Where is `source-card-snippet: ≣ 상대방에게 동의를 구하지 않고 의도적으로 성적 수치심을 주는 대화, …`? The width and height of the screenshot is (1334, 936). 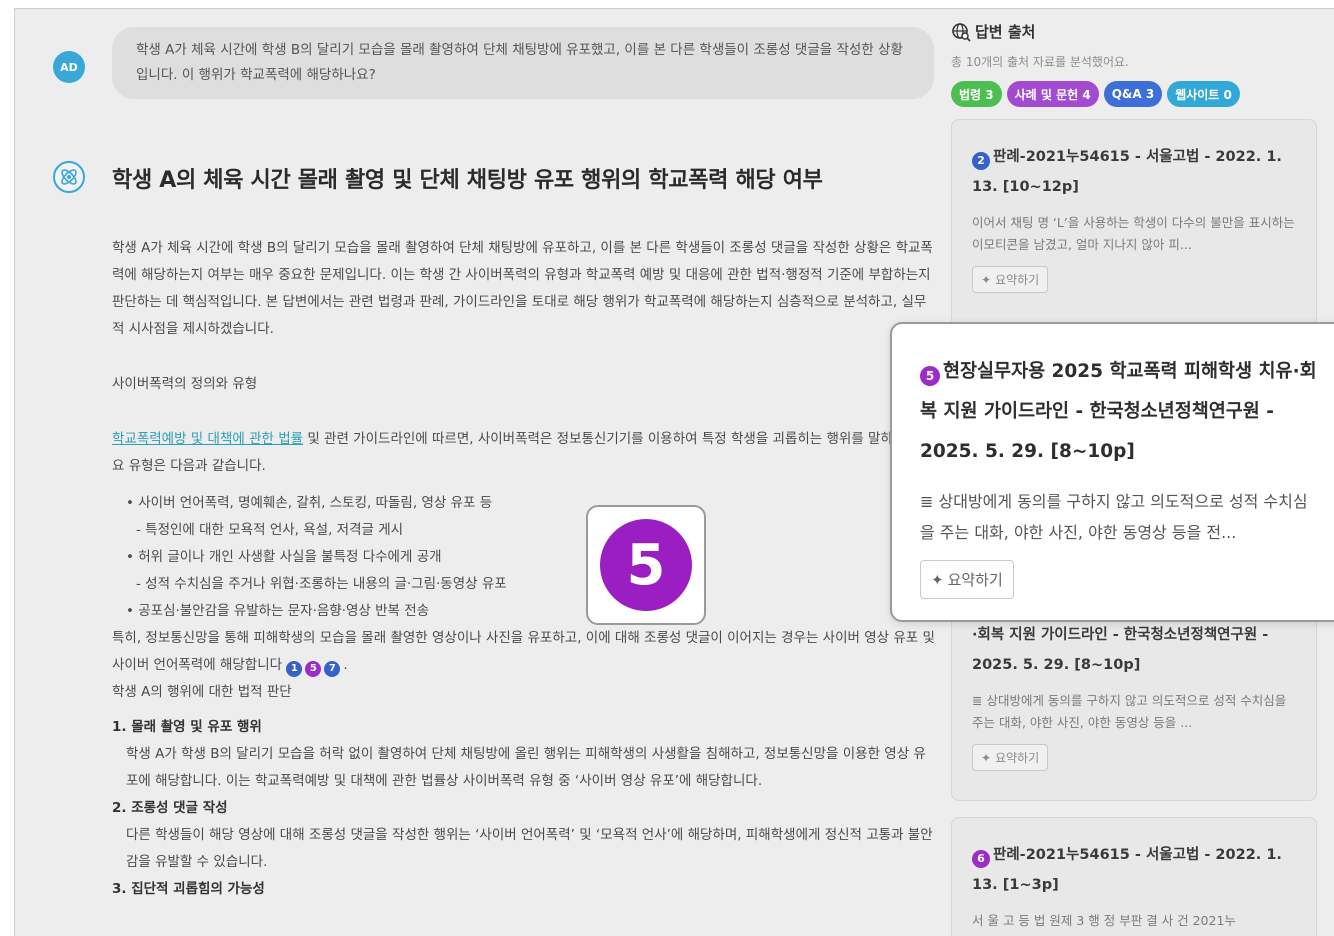 source-card-snippet: ≣ 상대방에게 동의를 구하지 않고 의도적으로 성적 수치심을 주는 대화, … is located at coordinates (1129, 711).